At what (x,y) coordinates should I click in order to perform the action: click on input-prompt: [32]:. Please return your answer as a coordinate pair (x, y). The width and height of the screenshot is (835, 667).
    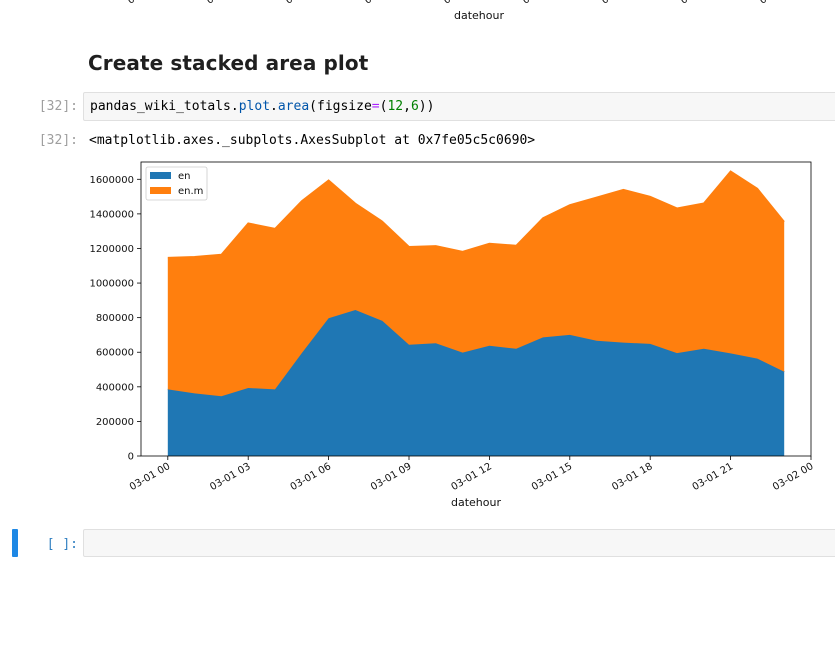
    Looking at the image, I should click on (58, 106).